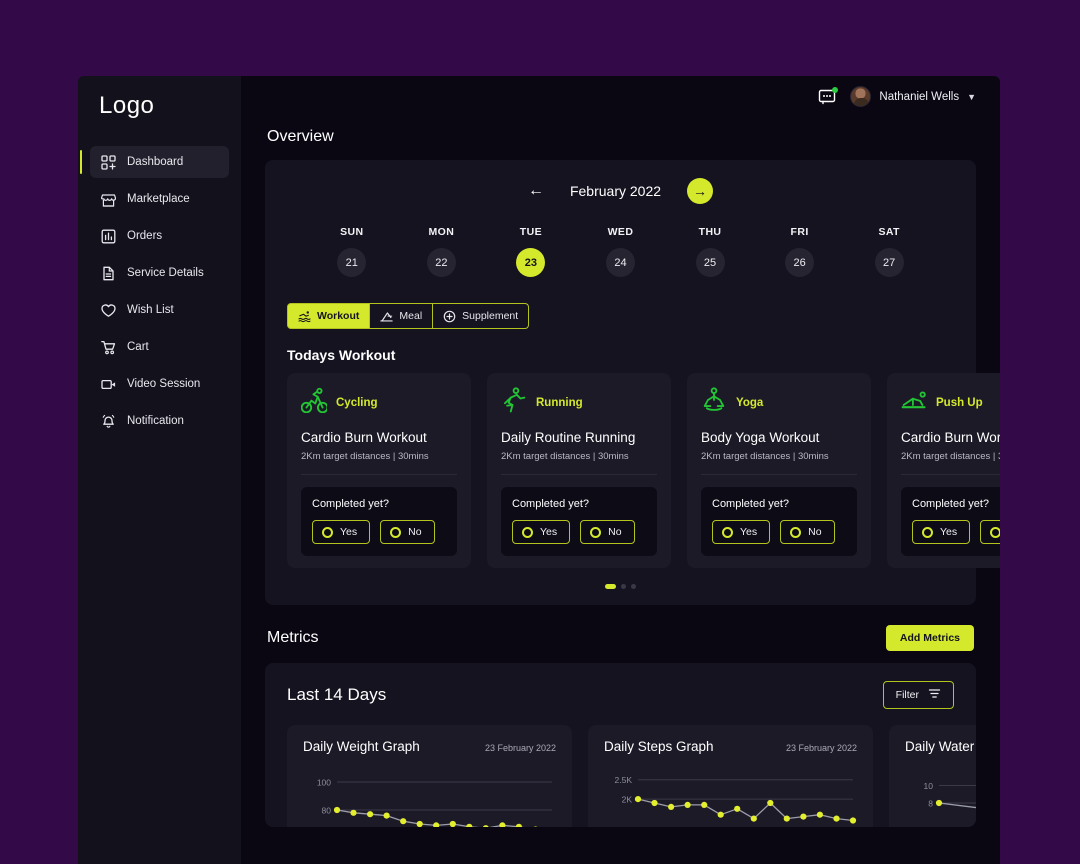 The height and width of the screenshot is (864, 1080). What do you see at coordinates (127, 105) in the screenshot?
I see `logo: Logo` at bounding box center [127, 105].